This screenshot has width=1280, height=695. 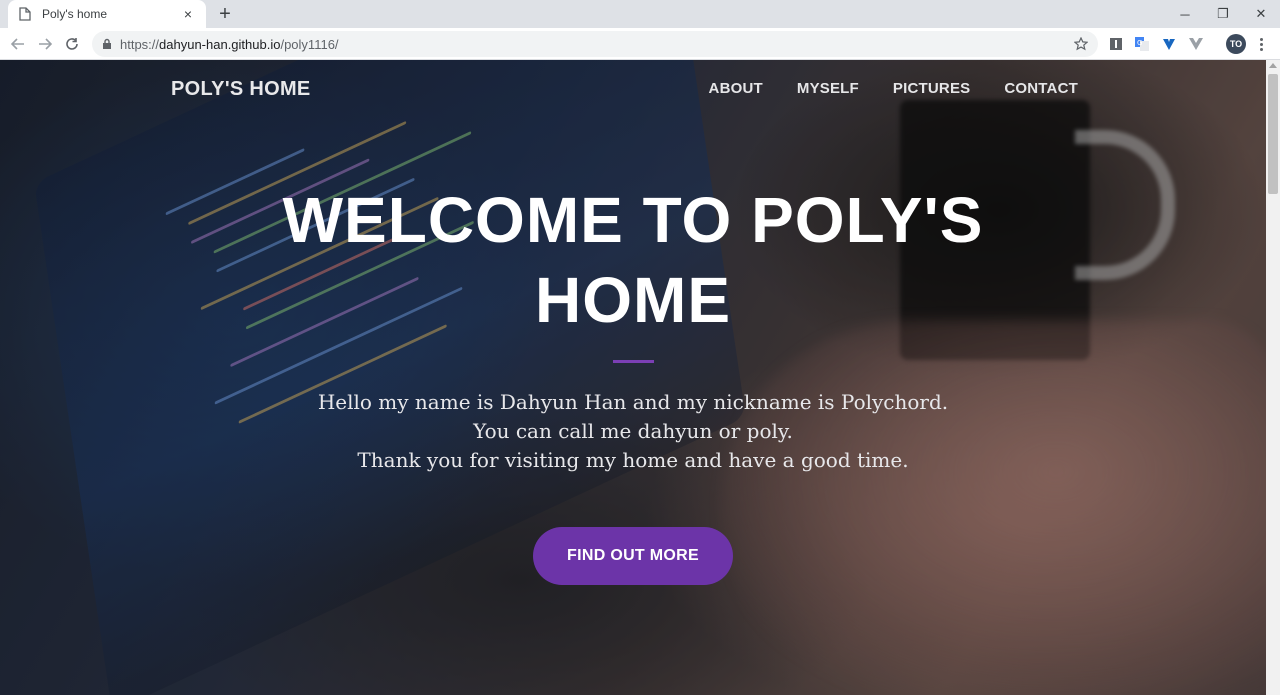 What do you see at coordinates (107, 44) in the screenshot?
I see `lock-icon` at bounding box center [107, 44].